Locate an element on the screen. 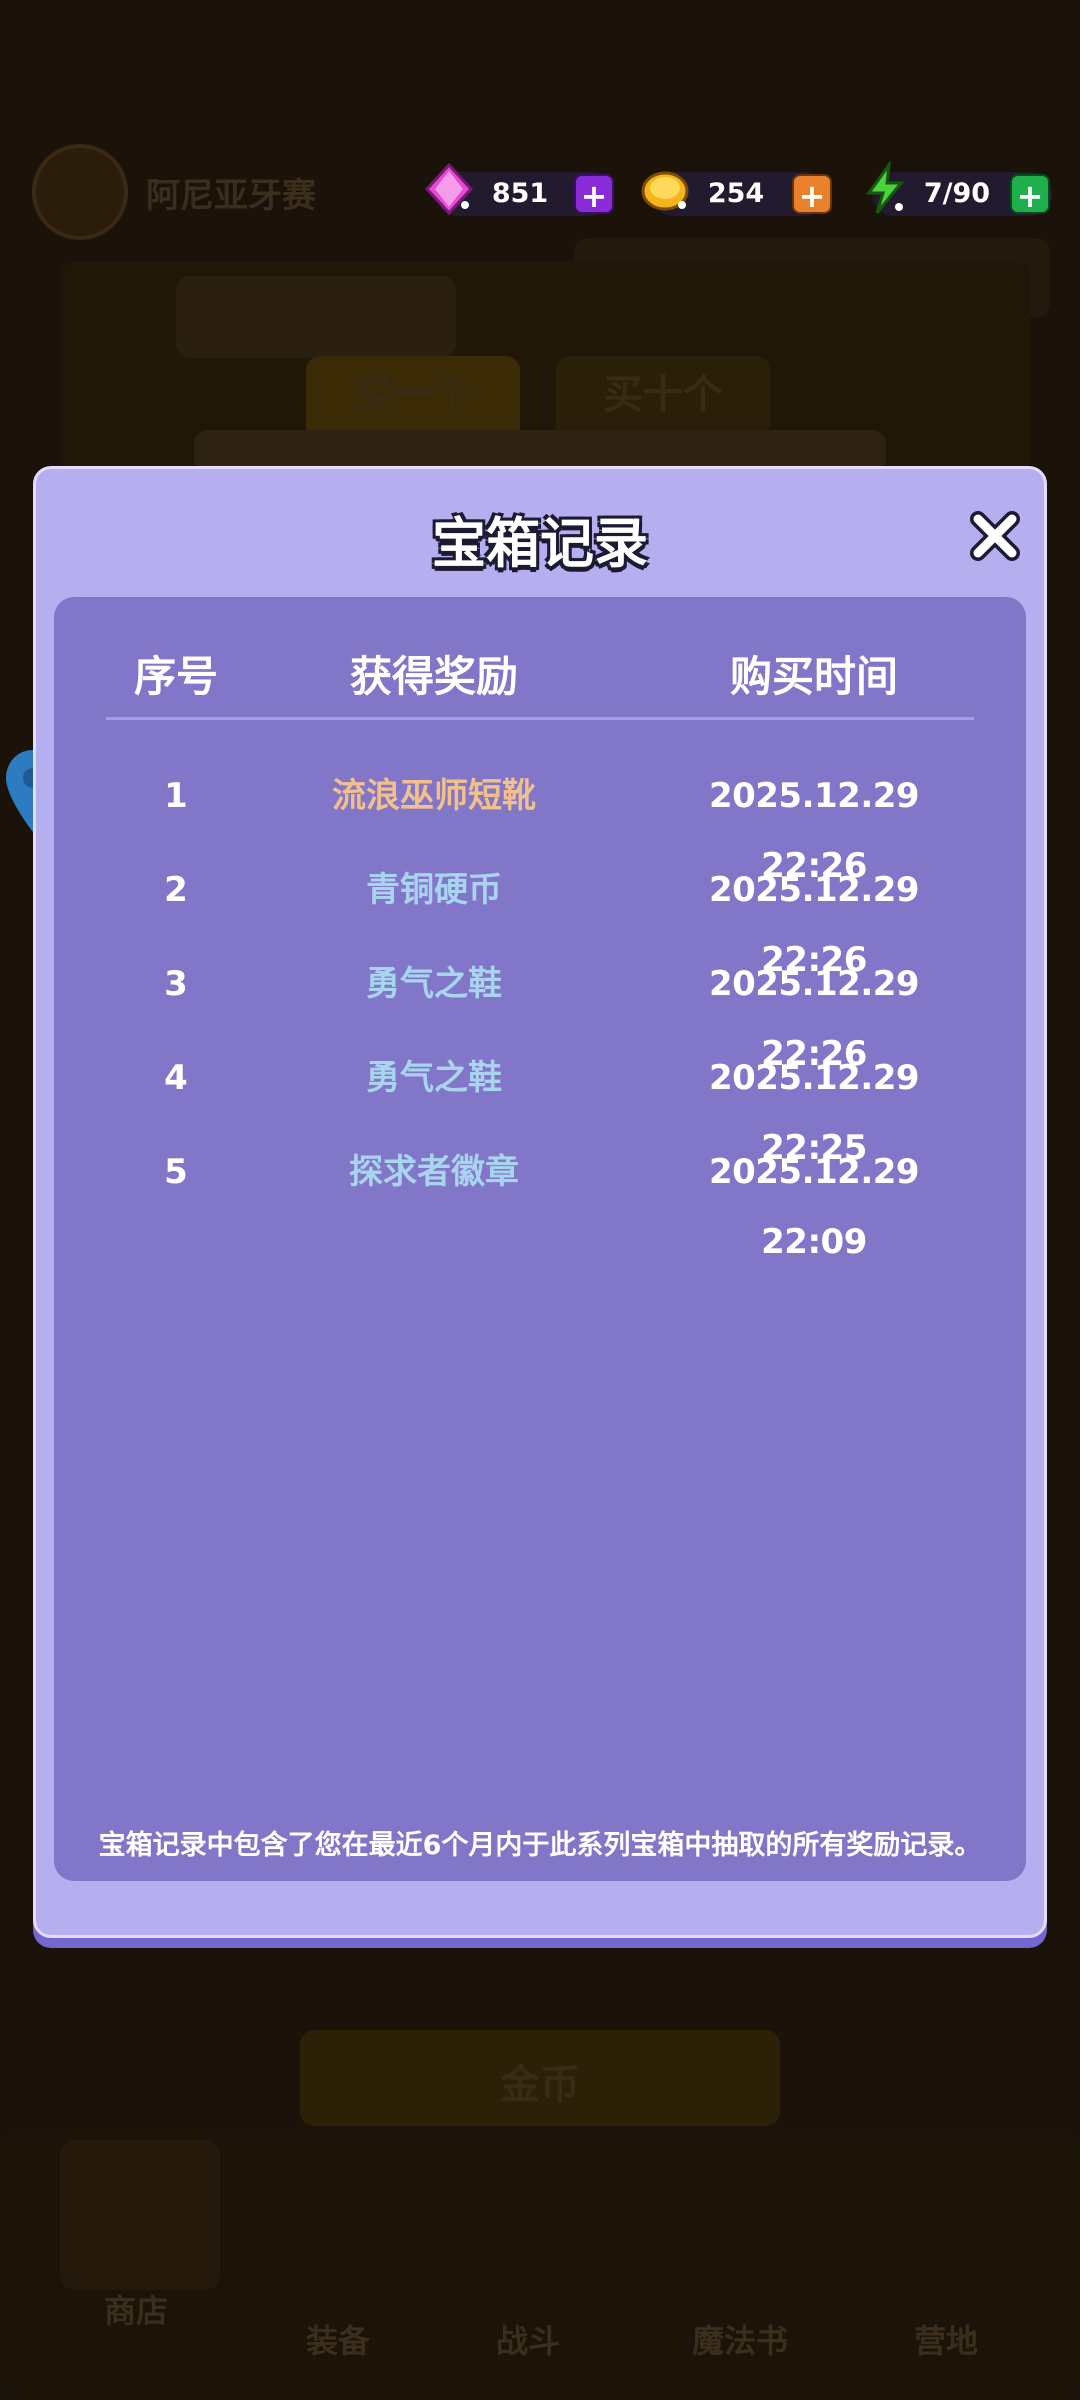 The height and width of the screenshot is (2400, 1080). shop-icon is located at coordinates (140, 2215).